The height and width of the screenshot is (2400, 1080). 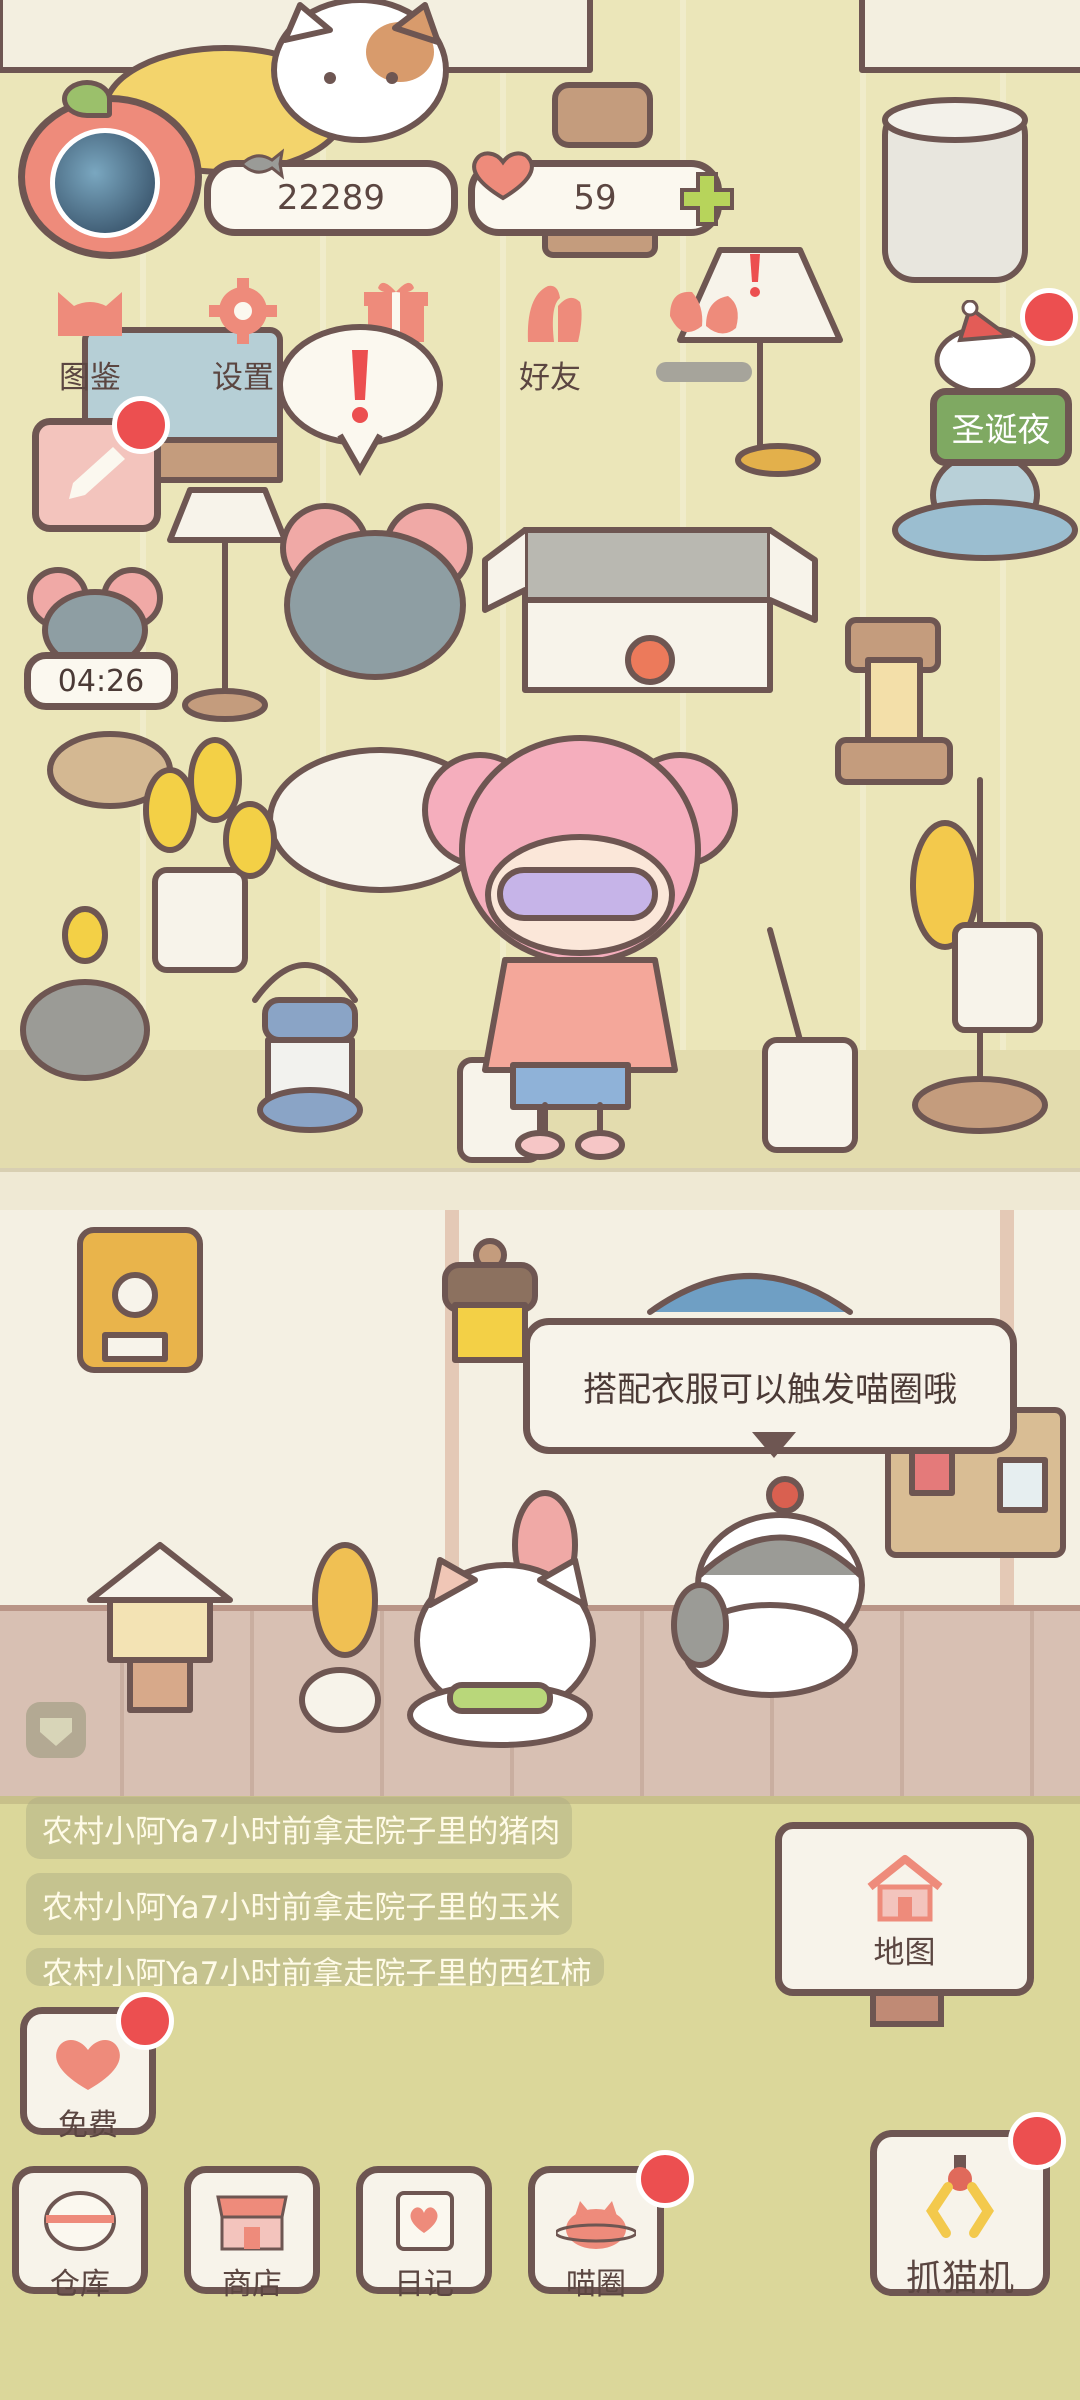 I want to click on feed-item: 农村小阿Ya7小时前拿走院子里的西红柿, so click(x=315, y=1967).